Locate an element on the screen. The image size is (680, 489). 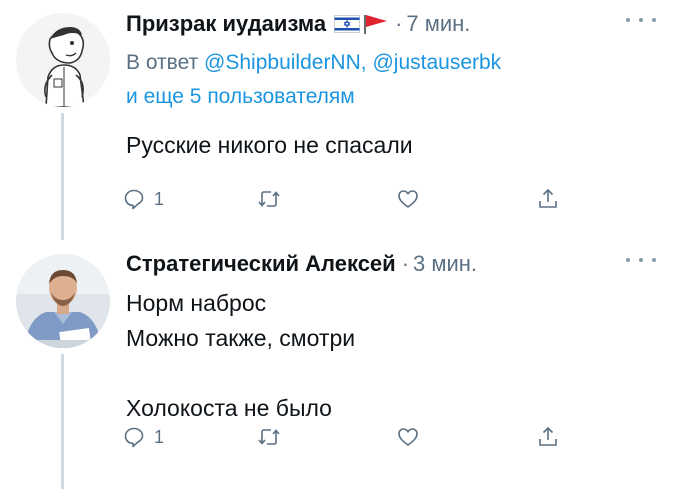
man-photo-avatar-icon is located at coordinates (63, 301).